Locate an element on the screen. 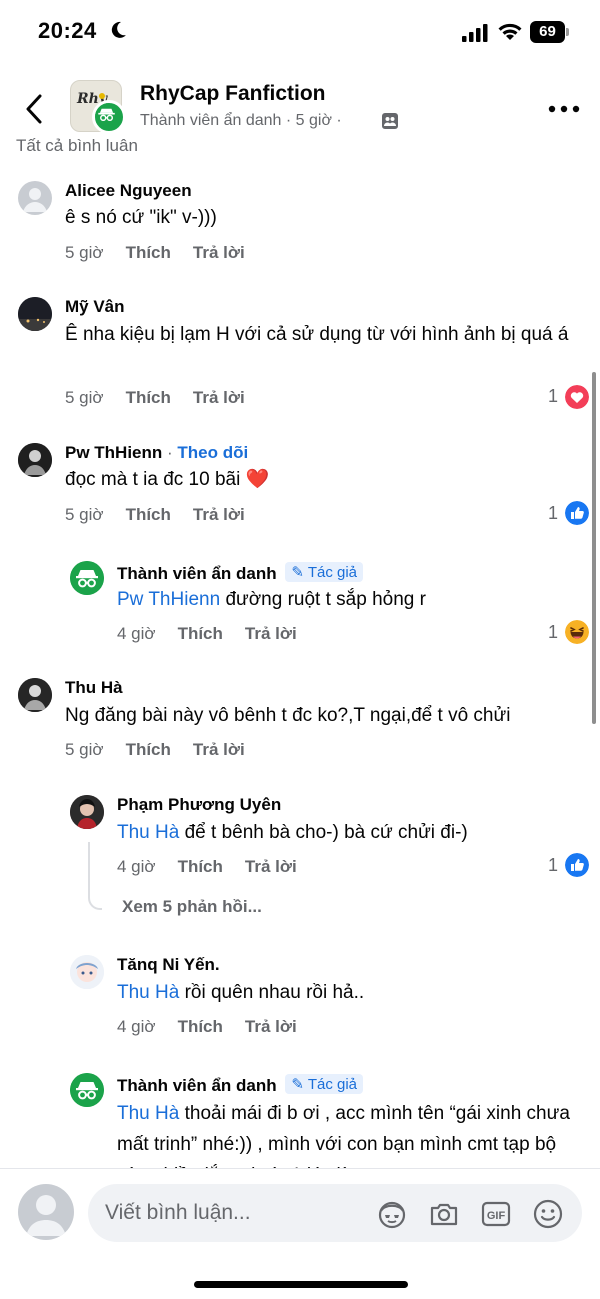 The width and height of the screenshot is (600, 1299). user-avatar is located at coordinates (46, 1212).